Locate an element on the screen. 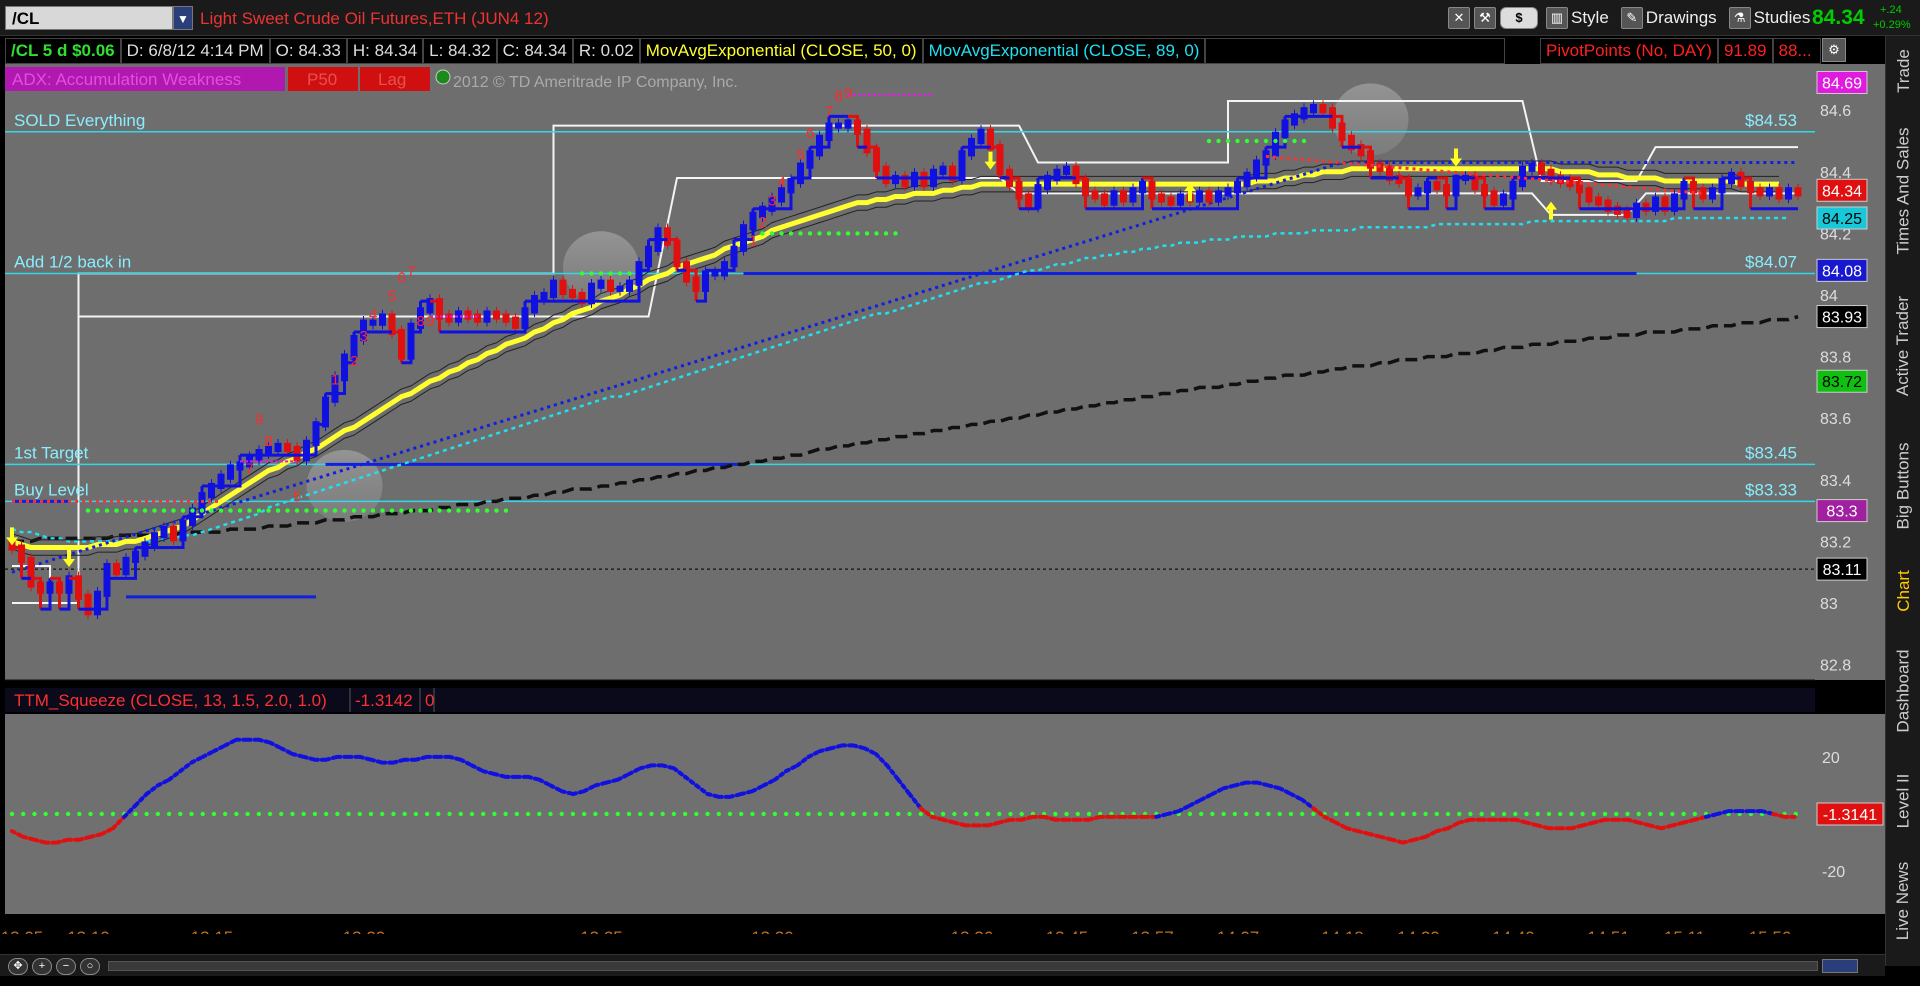  hidden-study-label is located at coordinates (1355, 51).